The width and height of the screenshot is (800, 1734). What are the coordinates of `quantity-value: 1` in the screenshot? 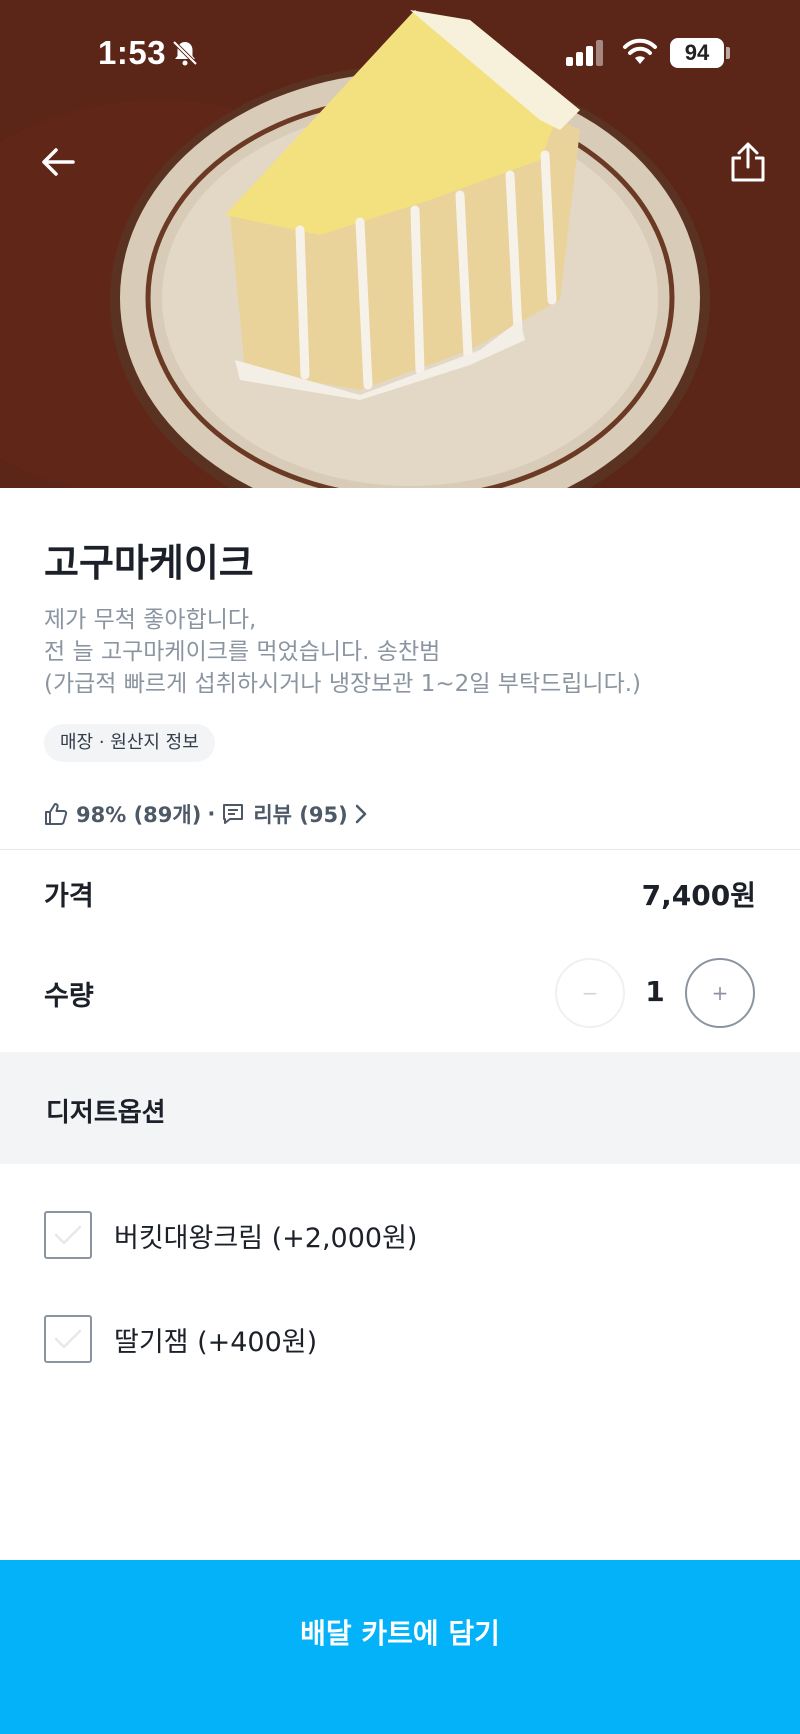 It's located at (655, 991).